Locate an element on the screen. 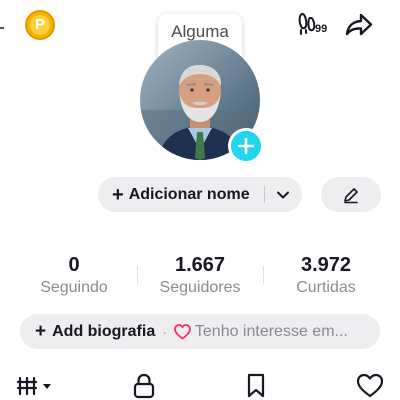 The height and width of the screenshot is (400, 400). likes-label: Curtidas is located at coordinates (326, 287).